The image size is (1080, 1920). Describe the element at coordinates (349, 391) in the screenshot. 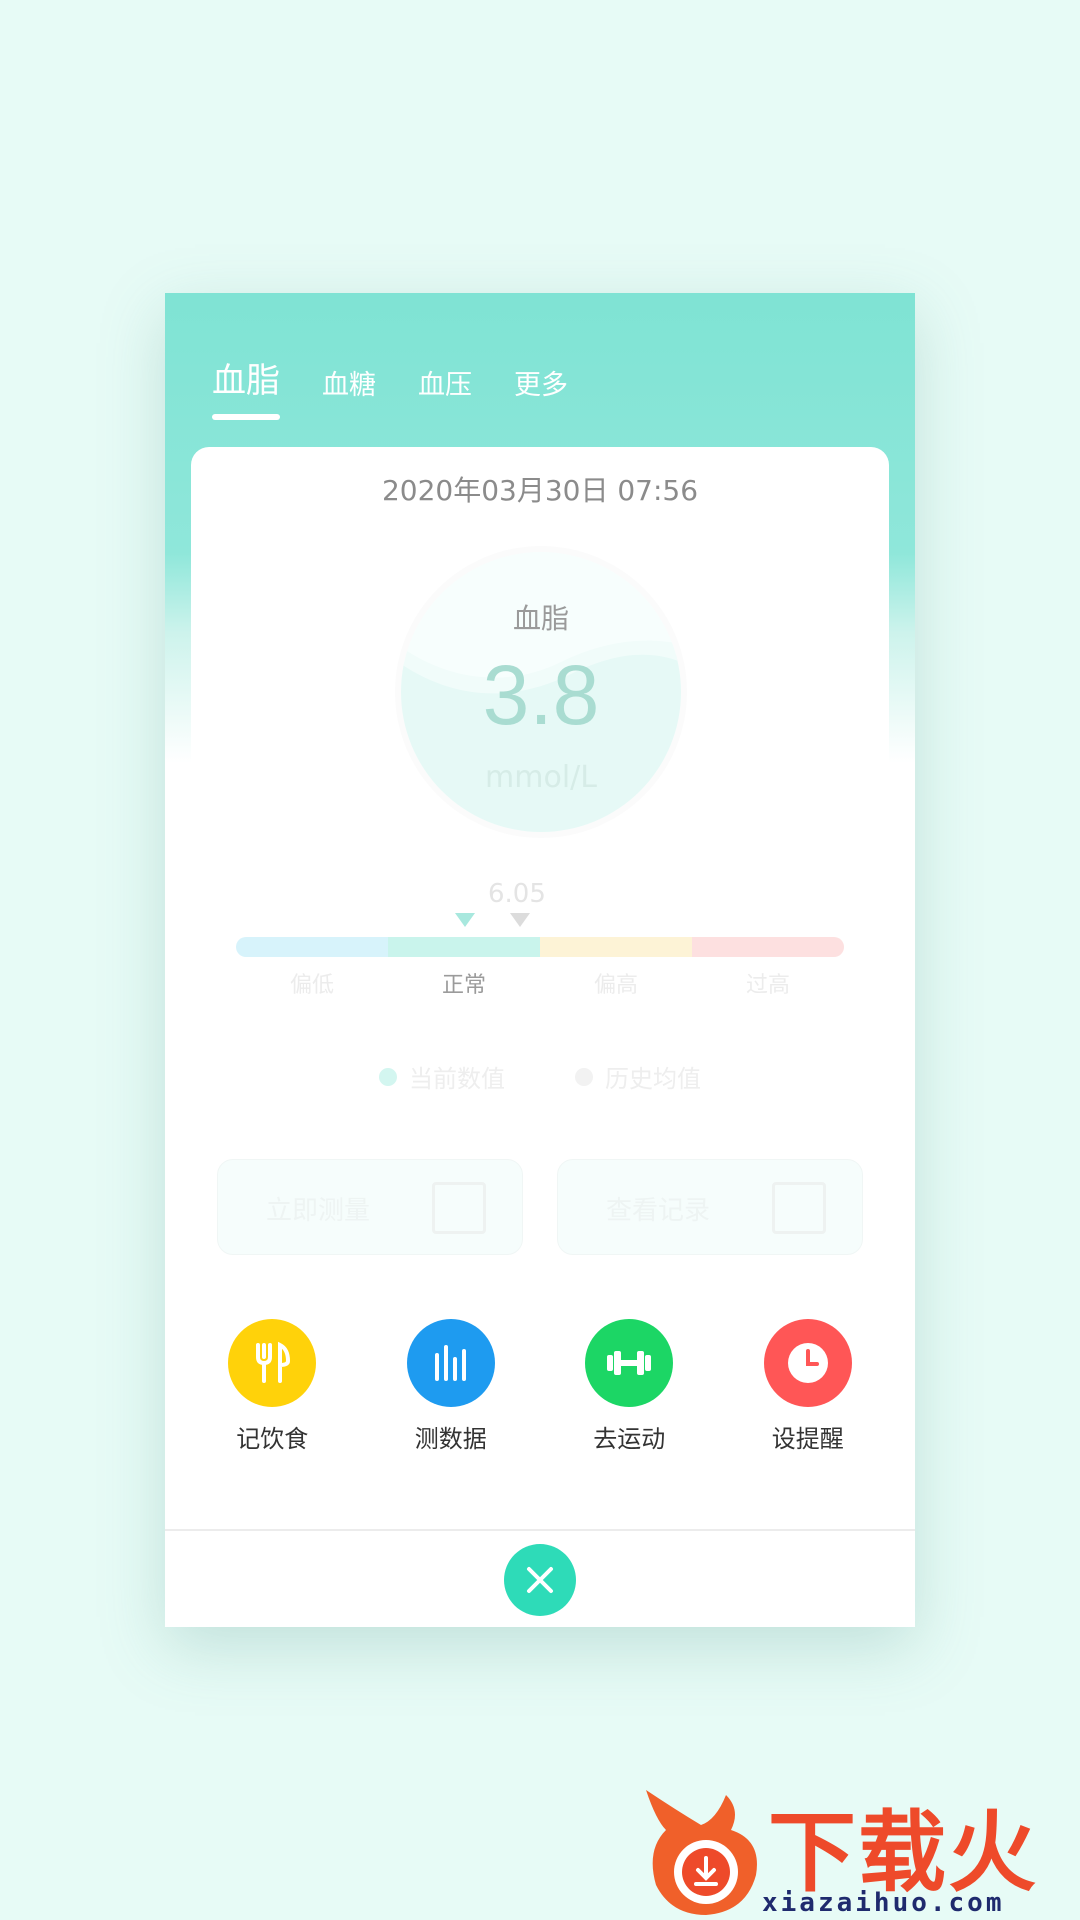

I see `tab-blood-sugar: 血糖` at that location.